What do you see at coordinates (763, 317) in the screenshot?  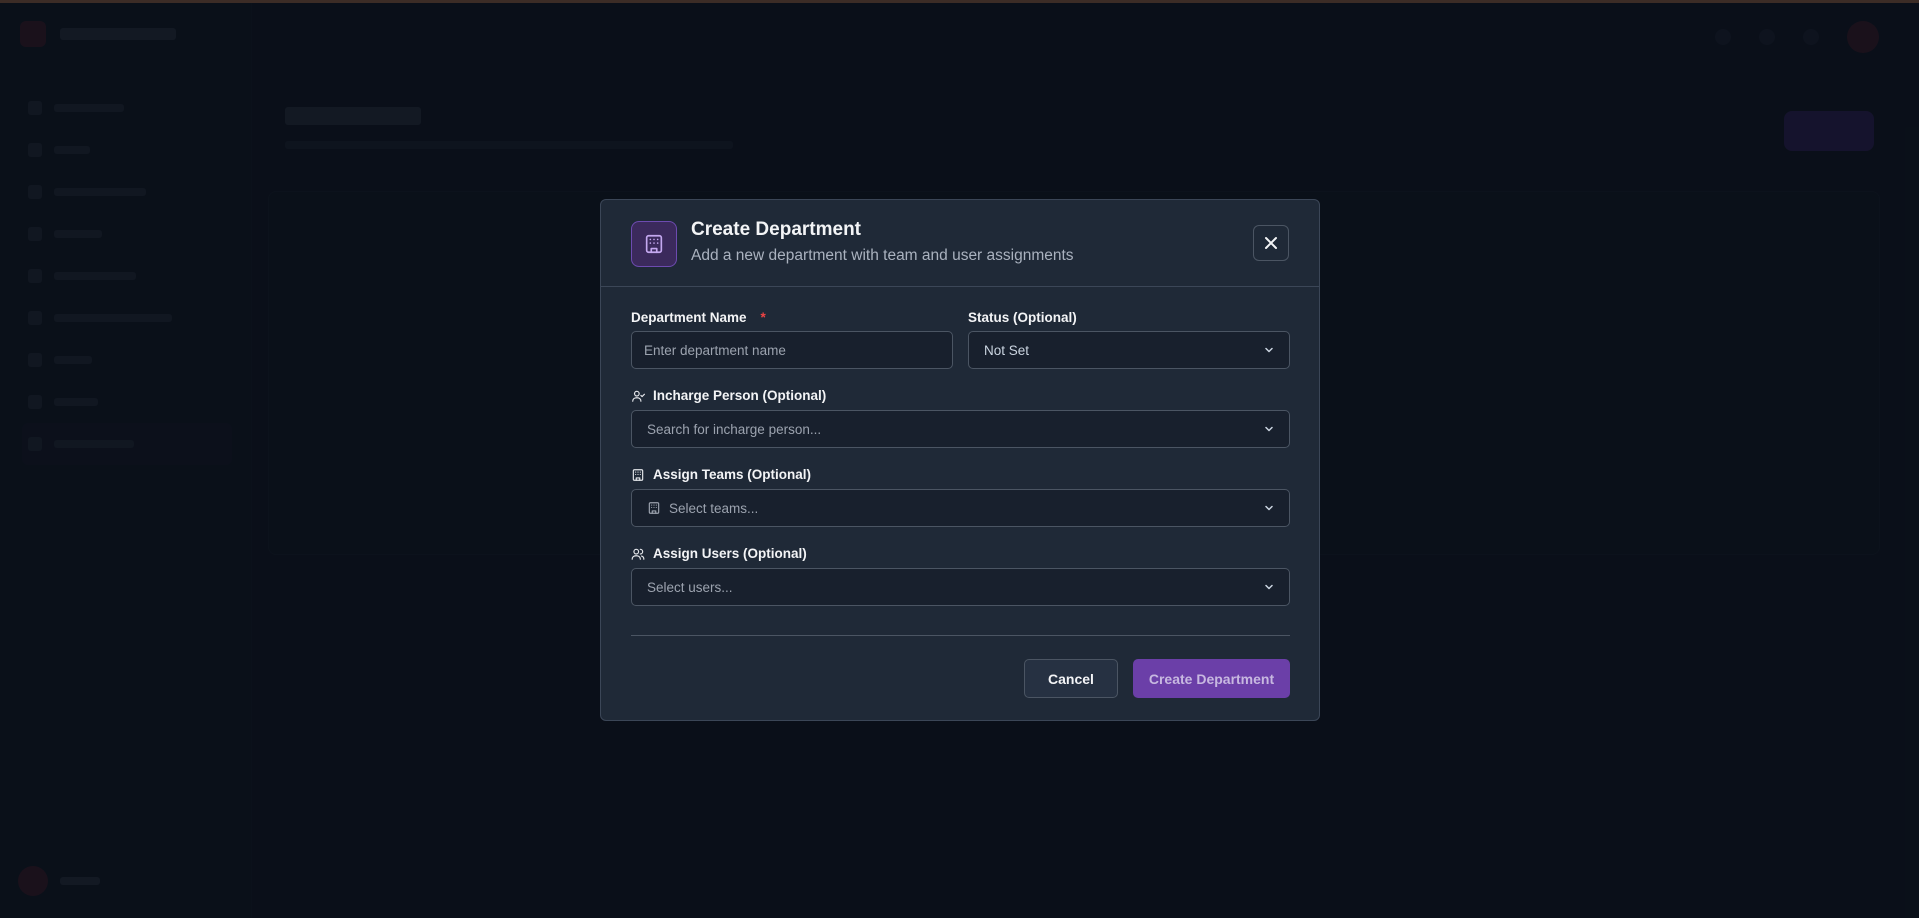 I see `required-marker: *` at bounding box center [763, 317].